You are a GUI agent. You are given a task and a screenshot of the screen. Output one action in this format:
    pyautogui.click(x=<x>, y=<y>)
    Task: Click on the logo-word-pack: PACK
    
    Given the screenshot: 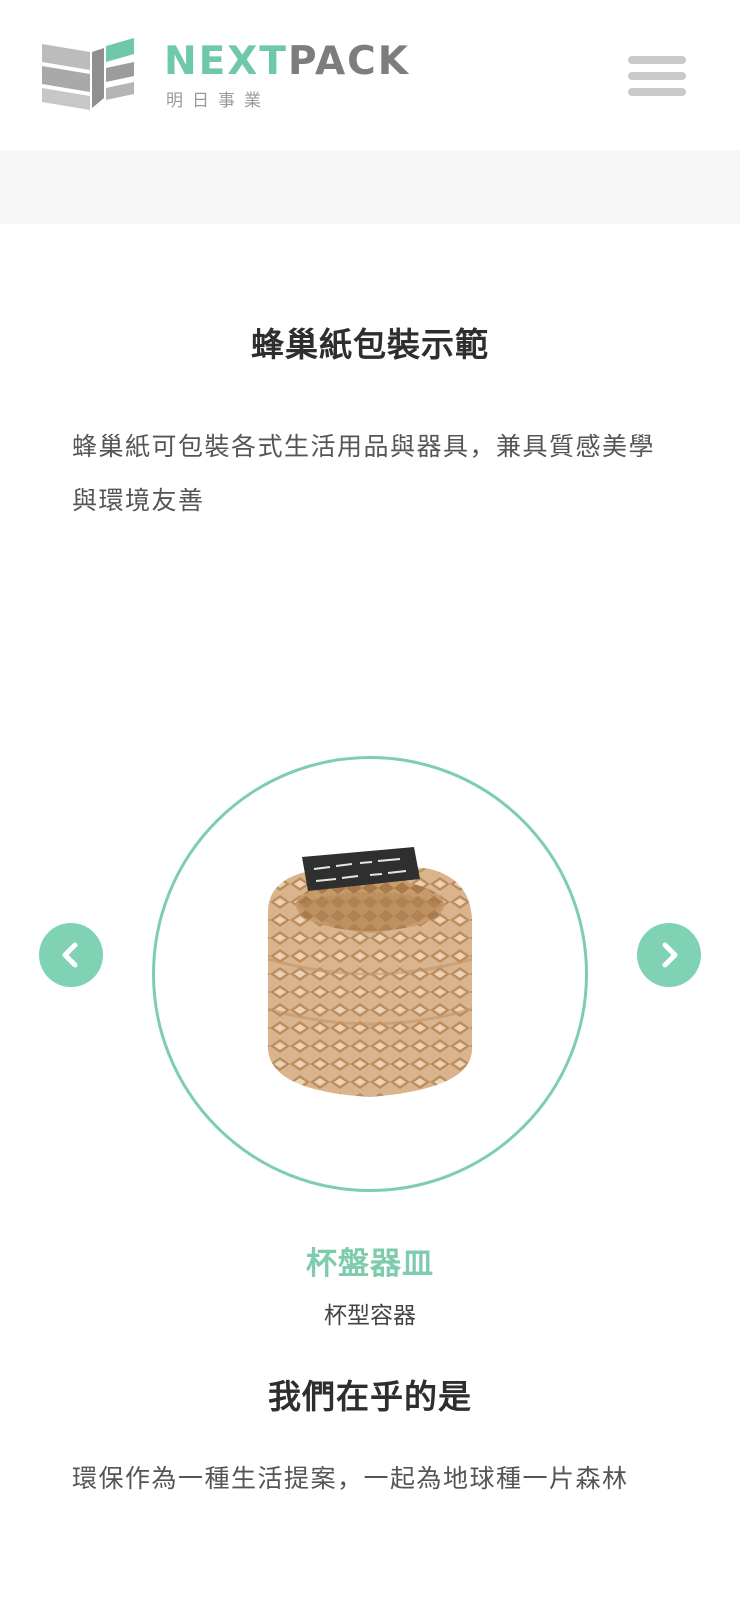 What is the action you would take?
    pyautogui.click(x=348, y=61)
    